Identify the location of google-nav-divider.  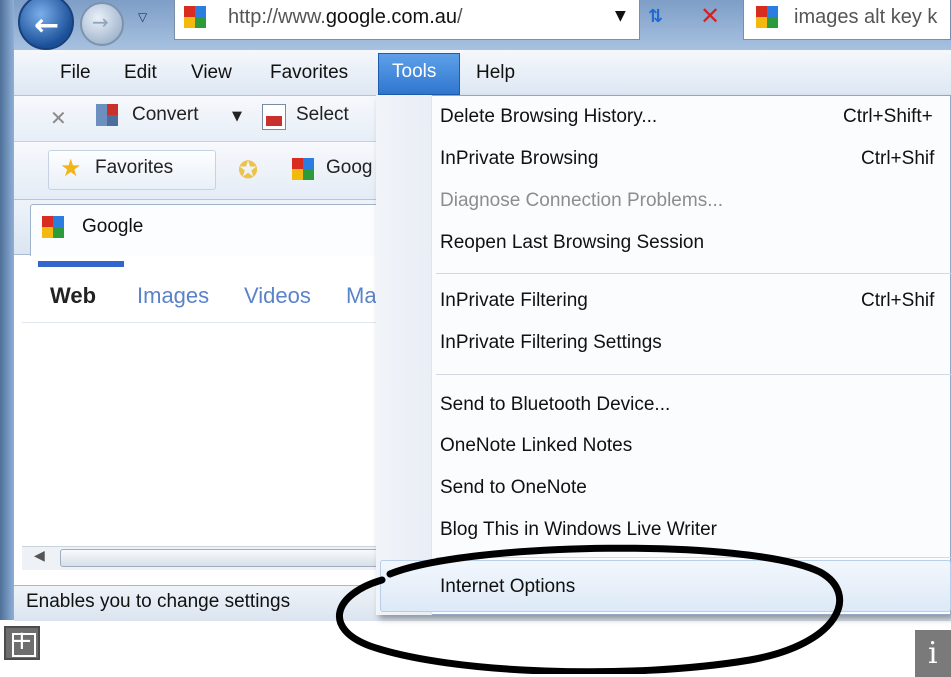
(202, 322).